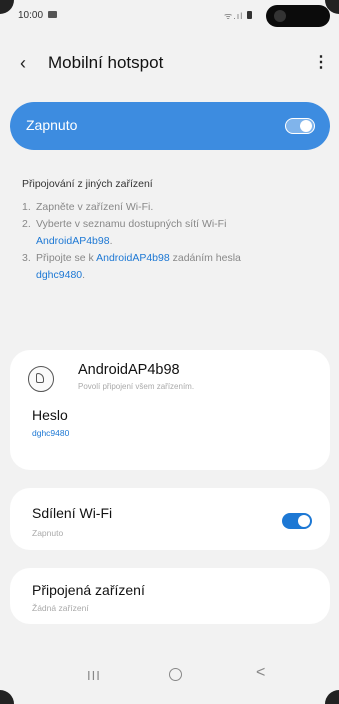  Describe the element at coordinates (52, 14) in the screenshot. I see `gallery-notification-icon` at that location.